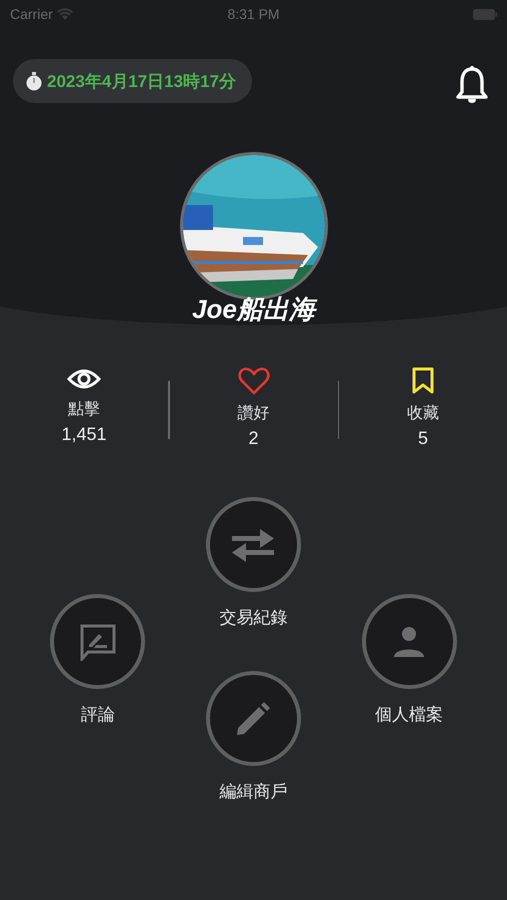  What do you see at coordinates (423, 414) in the screenshot?
I see `stat-label: 收藏` at bounding box center [423, 414].